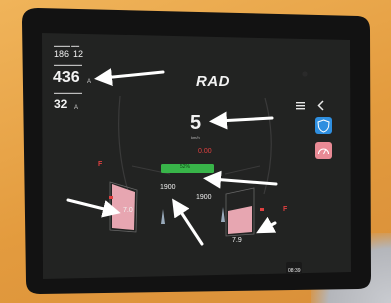  Describe the element at coordinates (213, 81) in the screenshot. I see `brand-logo: RAD` at that location.